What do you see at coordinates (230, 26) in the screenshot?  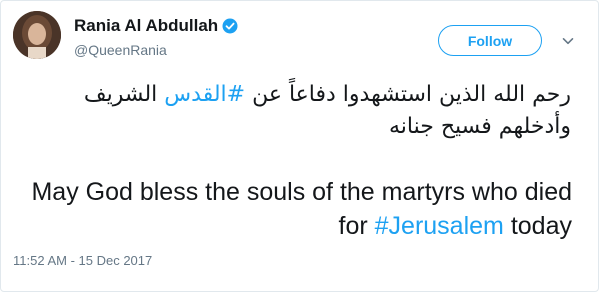 I see `verified-badge-icon` at bounding box center [230, 26].